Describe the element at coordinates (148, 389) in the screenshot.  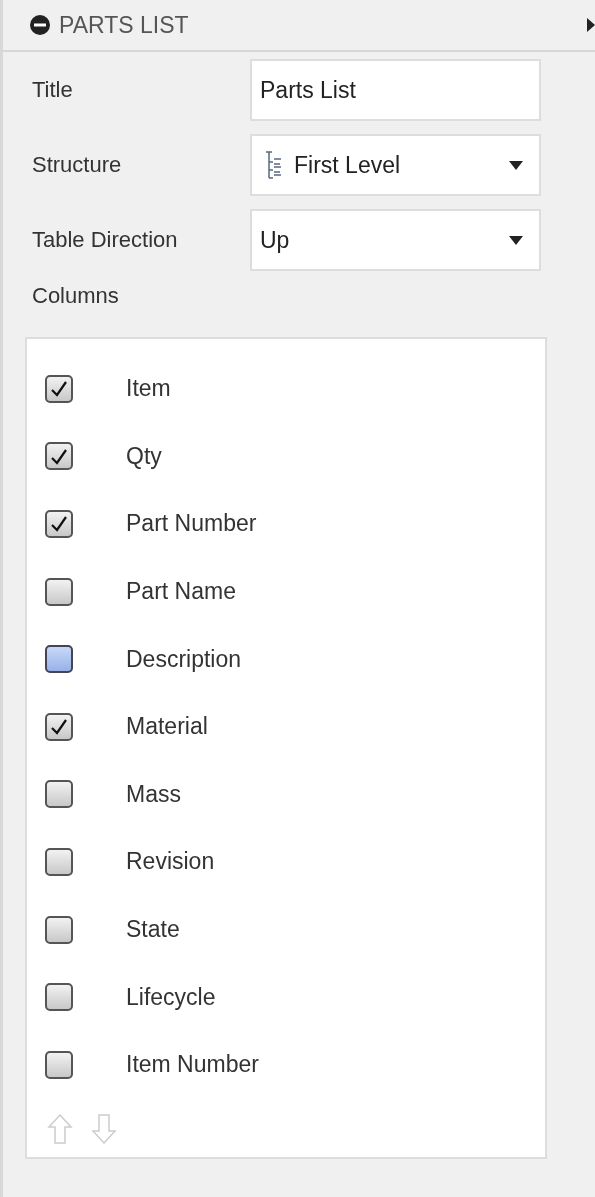
I see `column-label: Item` at that location.